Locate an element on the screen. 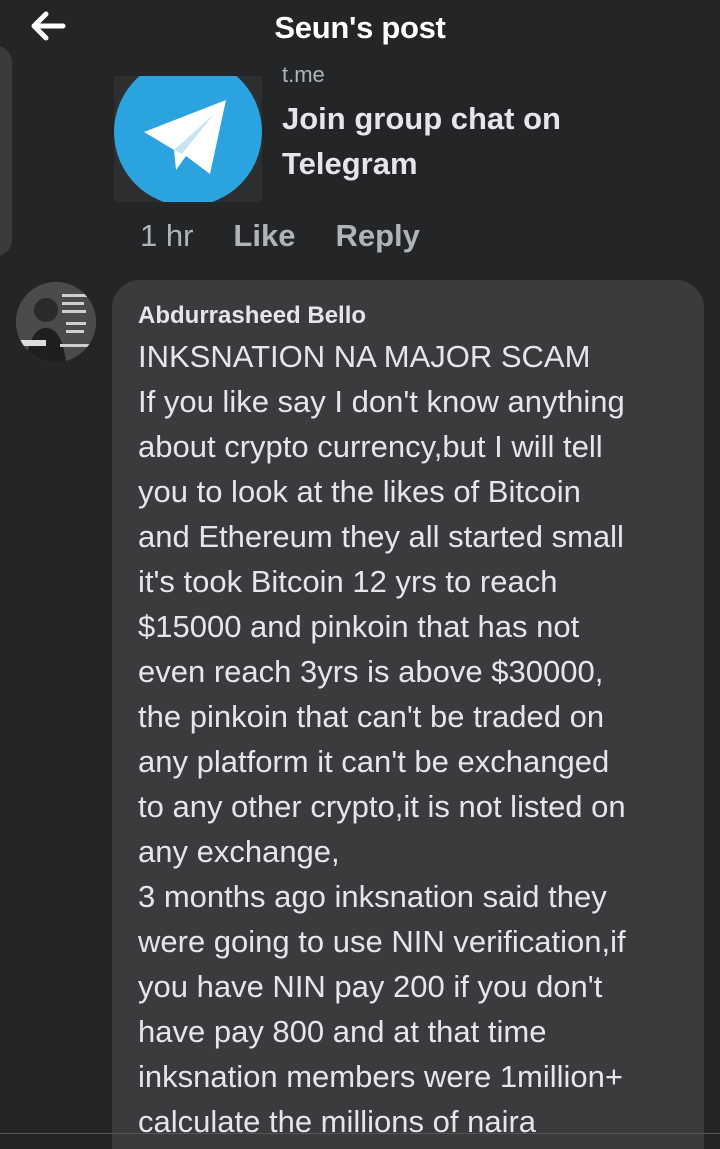 The height and width of the screenshot is (1149, 720). comment-line: the pinkoin that can't be traded on is located at coordinates (371, 716).